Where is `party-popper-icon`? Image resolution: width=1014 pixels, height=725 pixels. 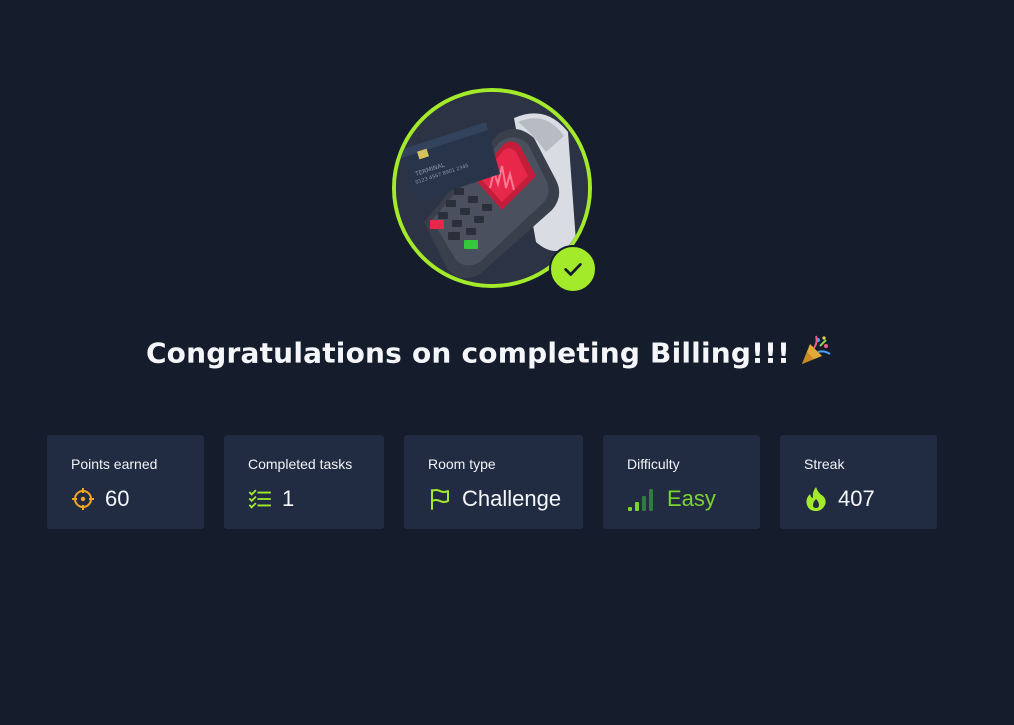 party-popper-icon is located at coordinates (815, 354).